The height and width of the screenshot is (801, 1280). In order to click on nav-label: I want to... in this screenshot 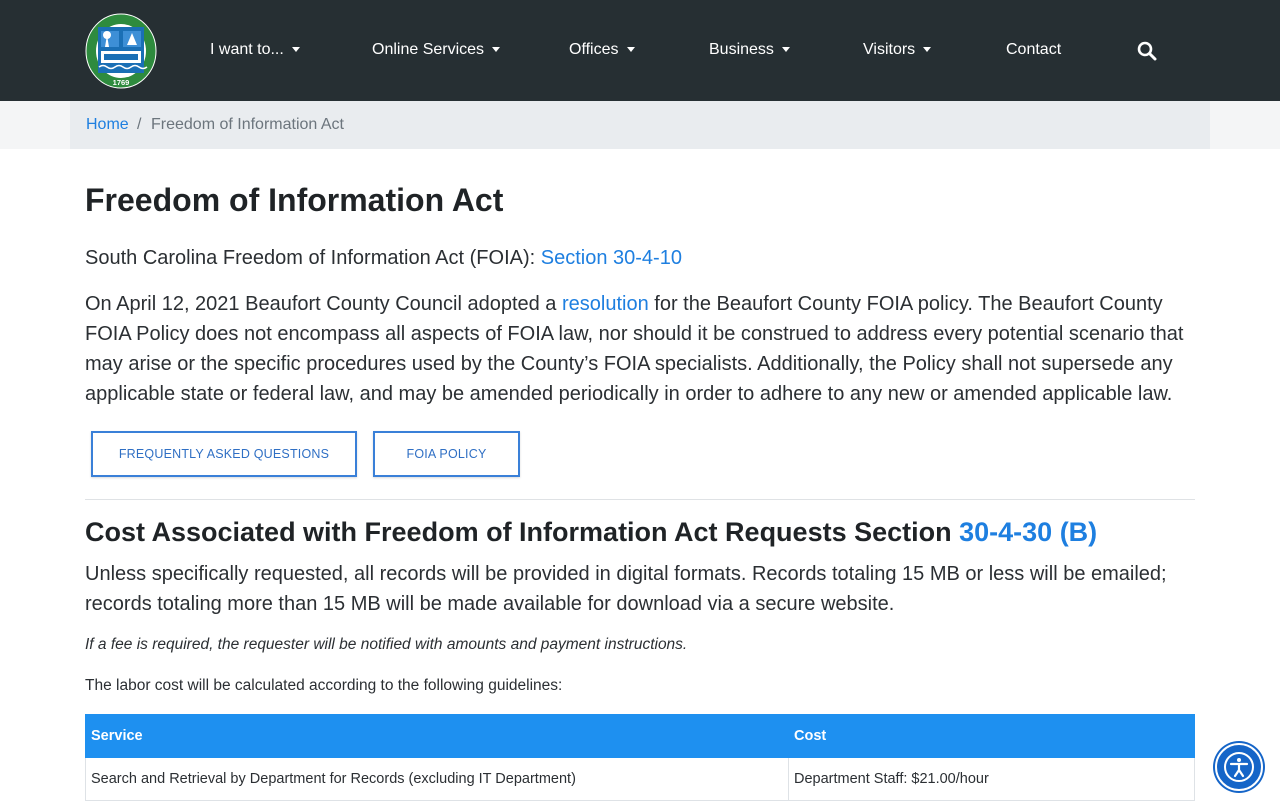, I will do `click(247, 49)`.